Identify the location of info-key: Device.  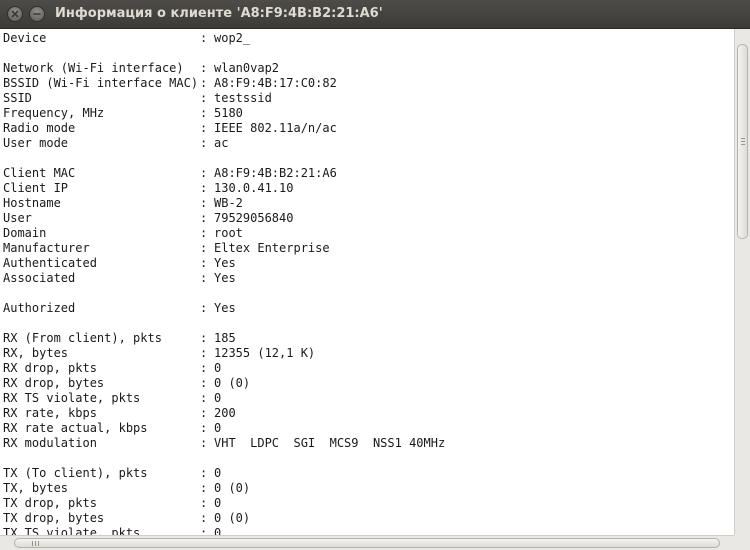
(25, 38).